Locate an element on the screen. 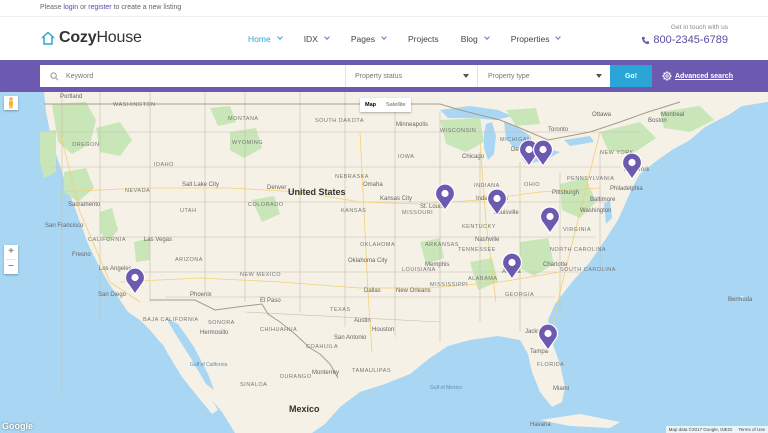 This screenshot has width=768, height=433. state-label: GEORGIA is located at coordinates (520, 295).